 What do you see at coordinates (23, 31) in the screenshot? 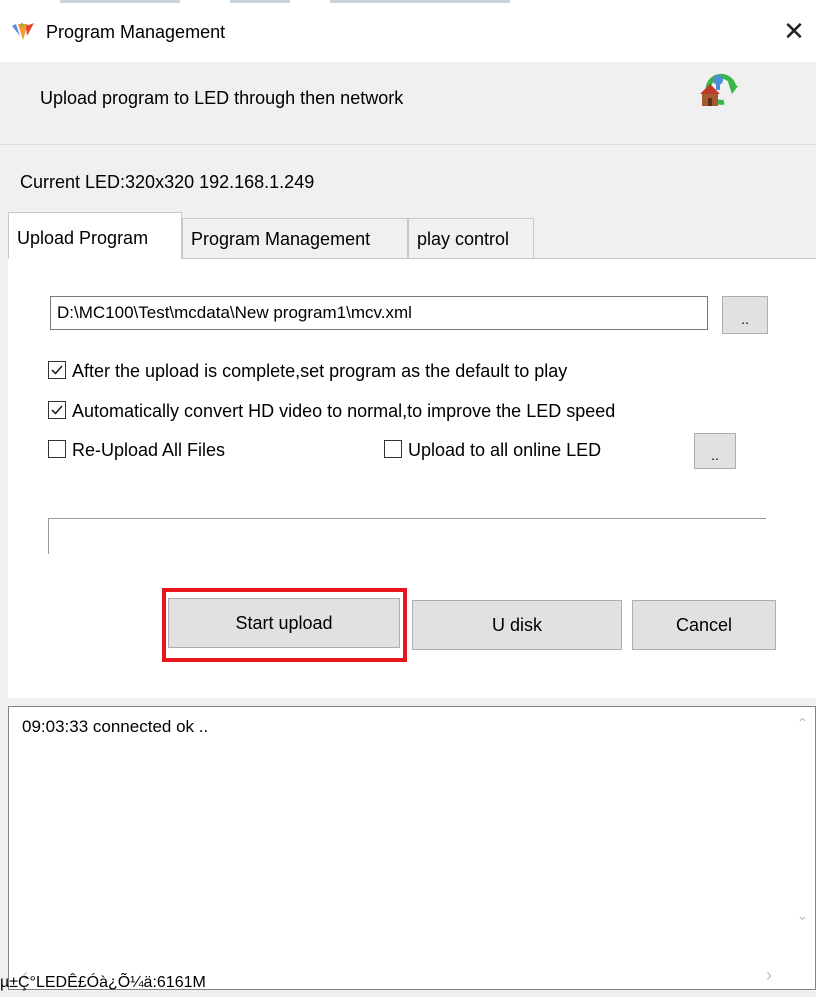
I see `app-icon` at bounding box center [23, 31].